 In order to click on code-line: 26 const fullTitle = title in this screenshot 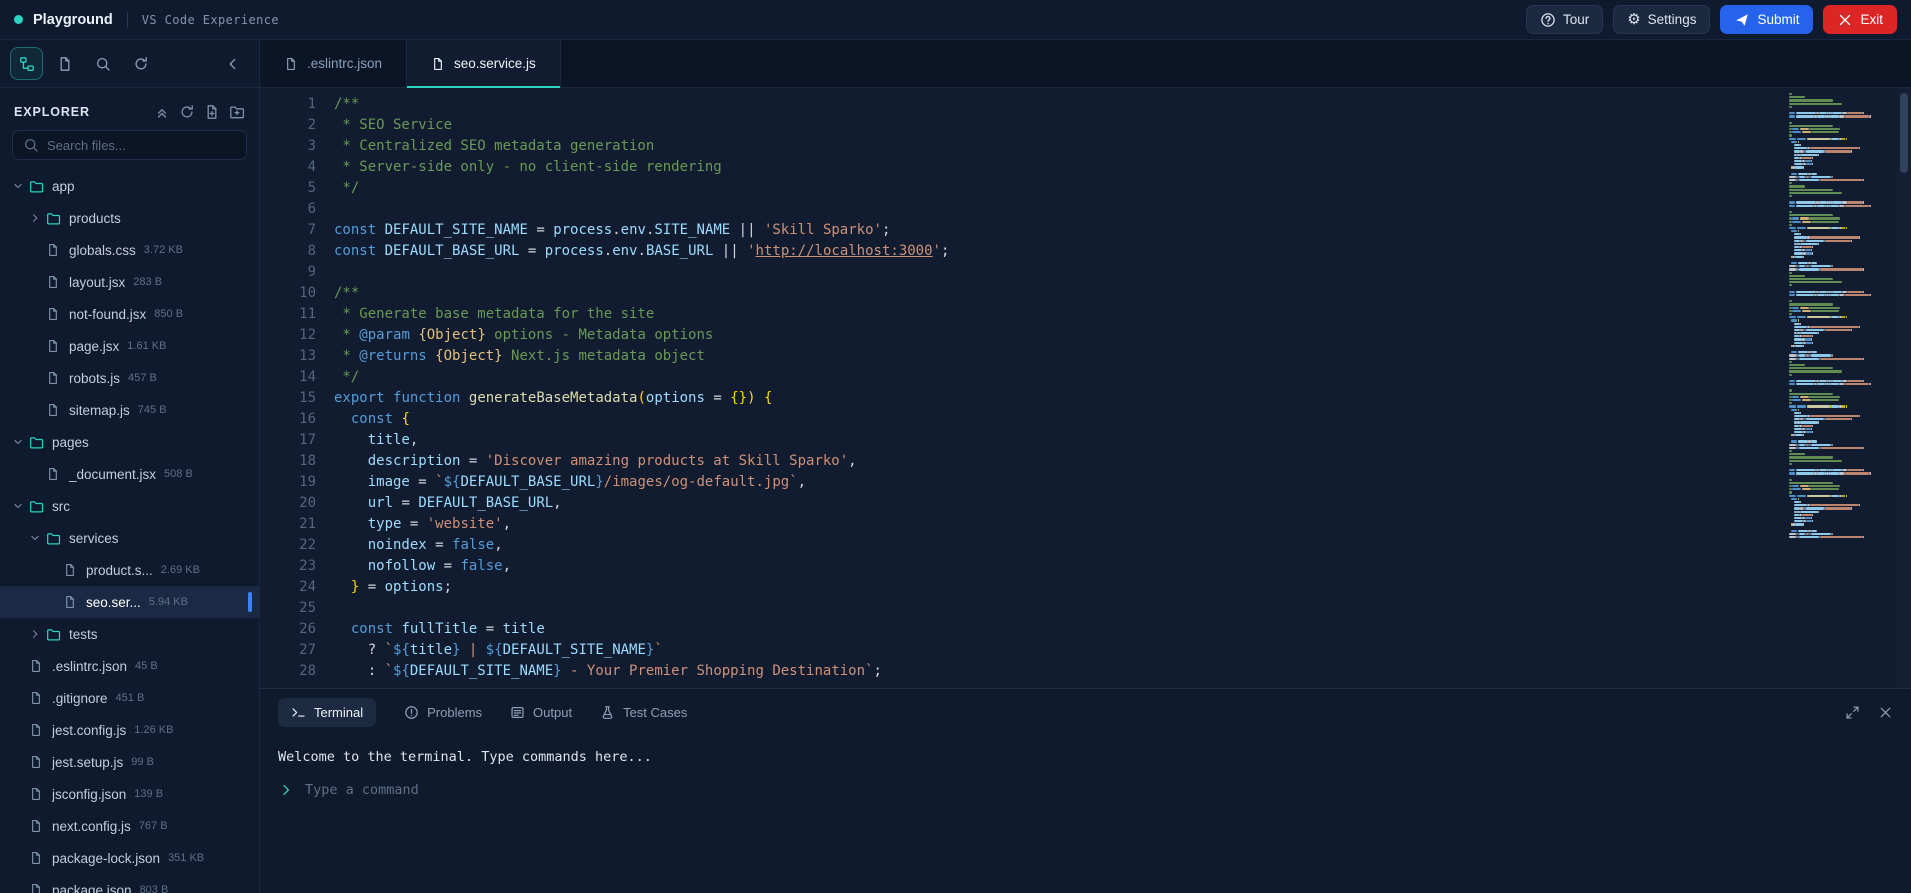, I will do `click(1022, 629)`.